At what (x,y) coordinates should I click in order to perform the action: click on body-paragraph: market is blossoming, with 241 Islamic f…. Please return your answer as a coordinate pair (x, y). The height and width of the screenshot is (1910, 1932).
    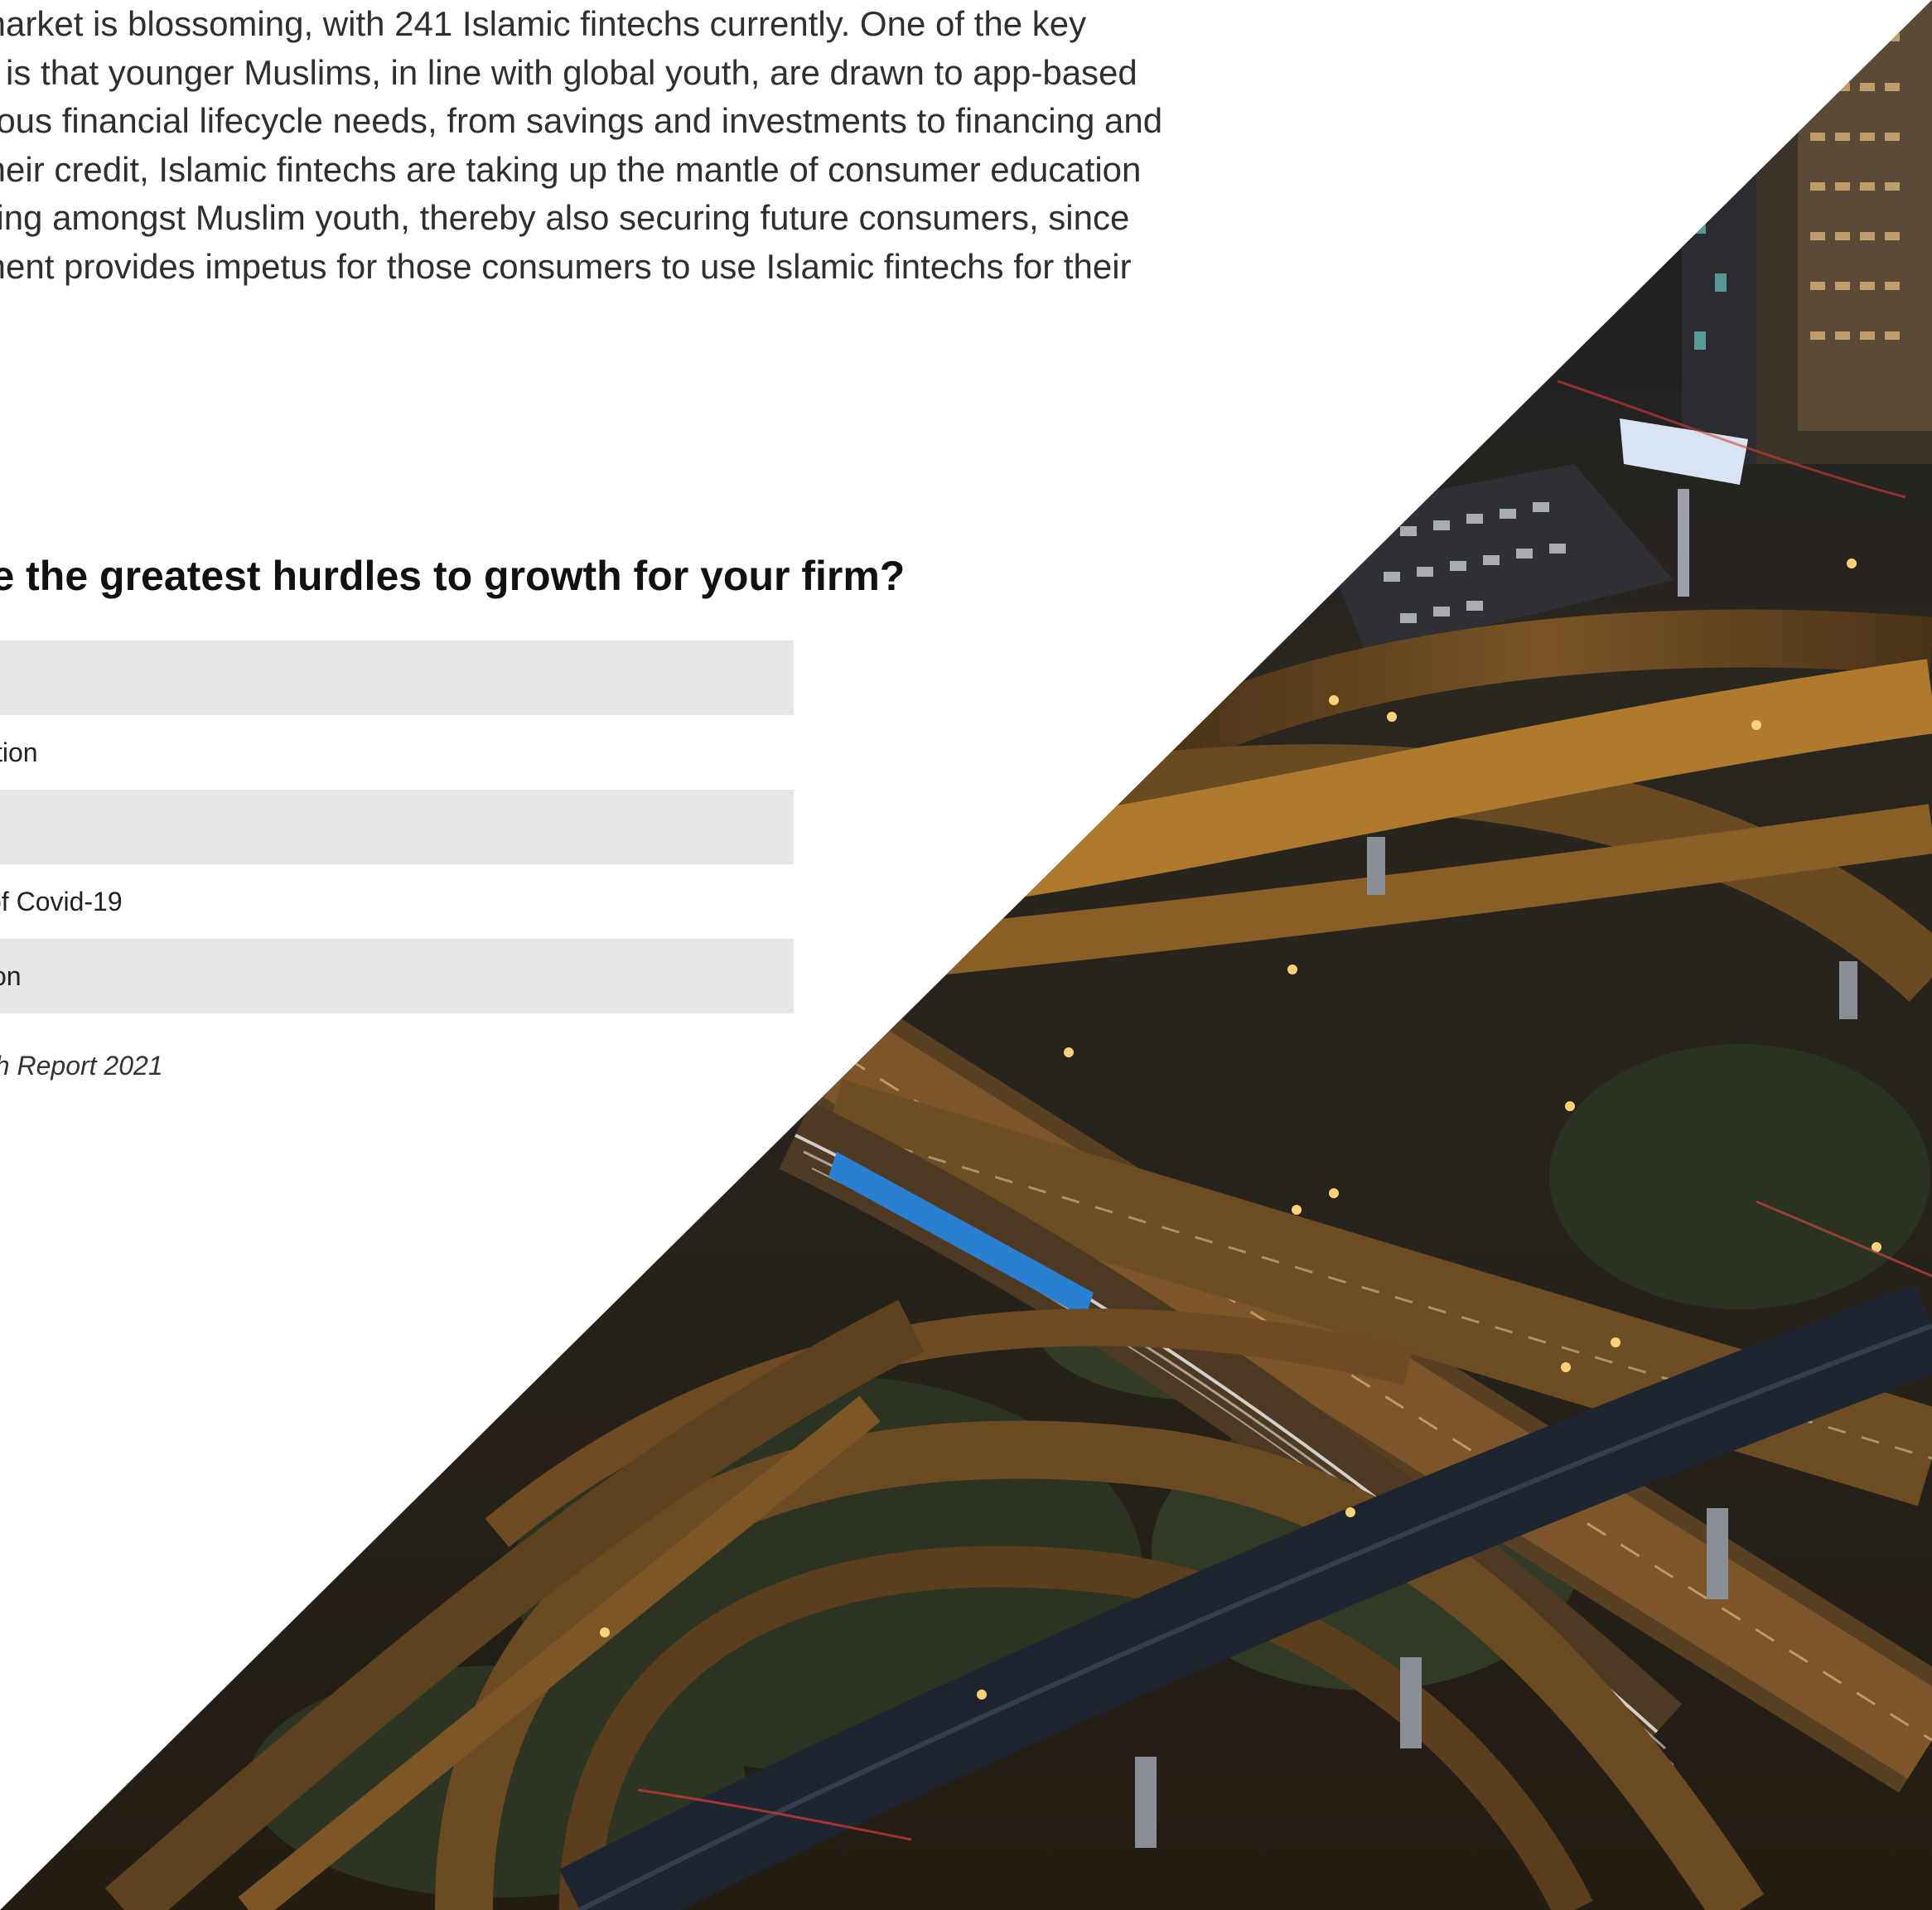
    Looking at the image, I should click on (635, 146).